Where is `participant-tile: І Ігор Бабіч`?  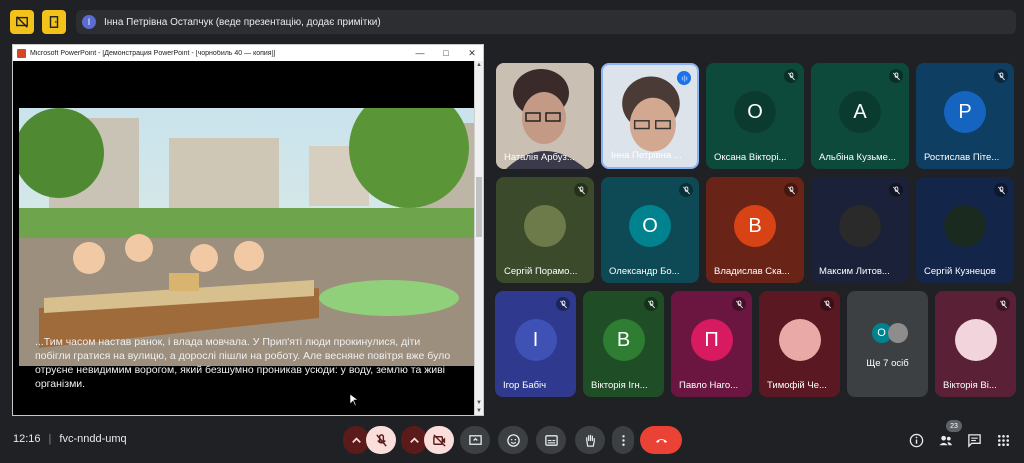
participant-tile: І Ігор Бабіч is located at coordinates (535, 344).